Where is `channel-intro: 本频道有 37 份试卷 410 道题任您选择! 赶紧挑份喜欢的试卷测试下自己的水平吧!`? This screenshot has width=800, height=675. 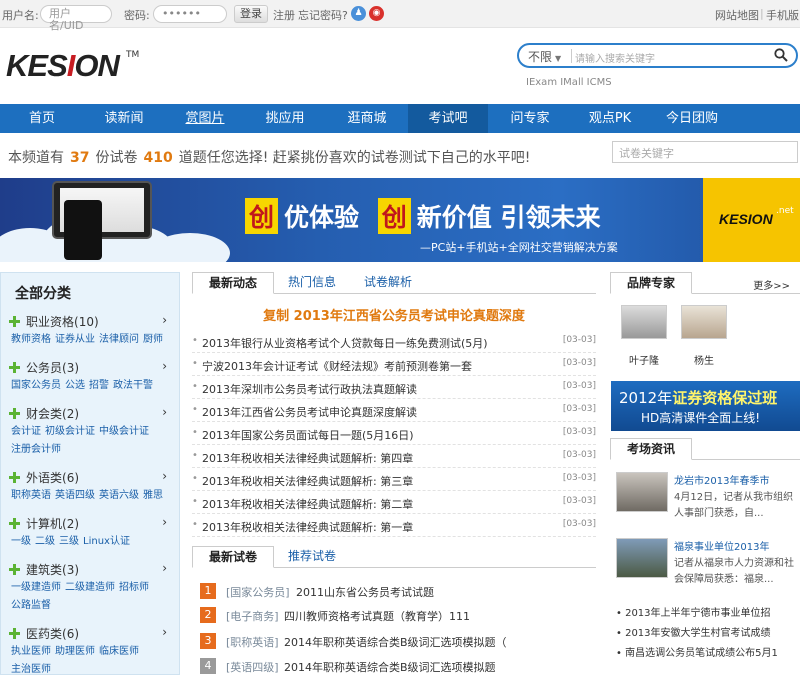
channel-intro: 本频道有 37 份试卷 410 道题任您选择! 赶紧挑份喜欢的试卷测试下自己的水平吧! is located at coordinates (269, 158).